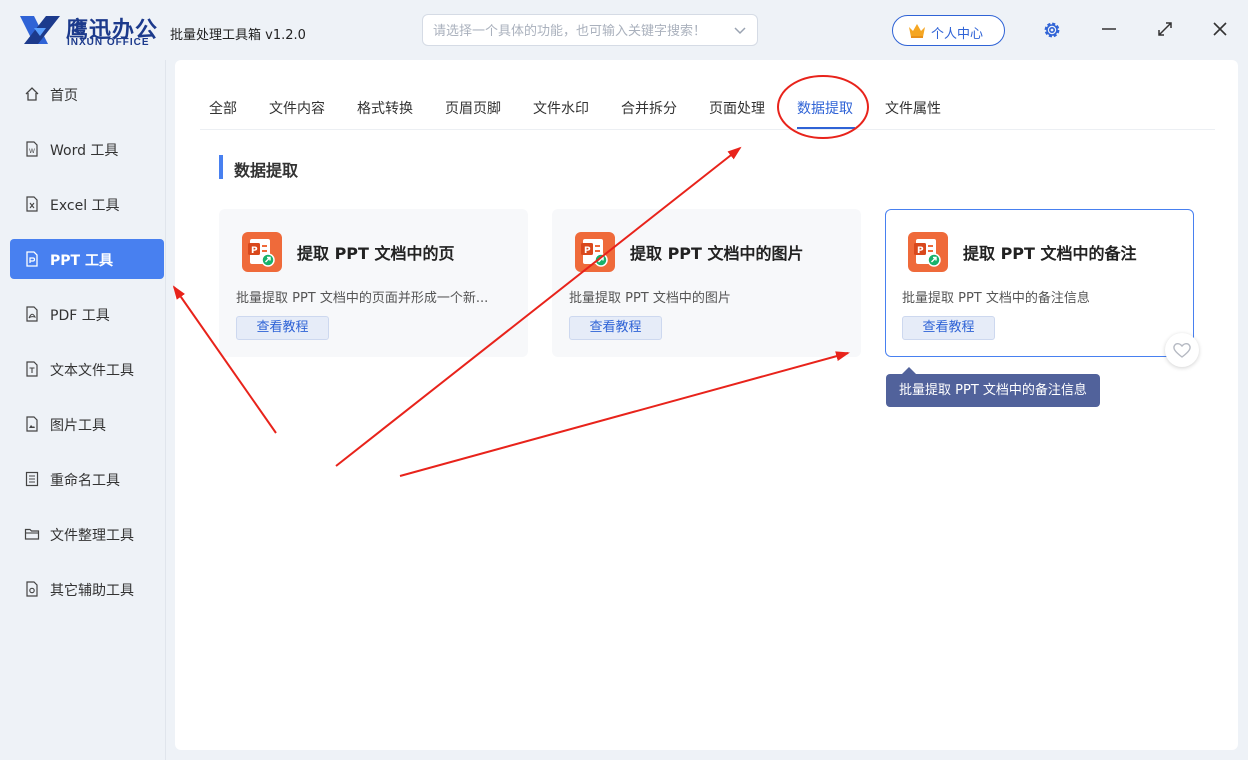 The width and height of the screenshot is (1248, 760). Describe the element at coordinates (32, 479) in the screenshot. I see `rename-icon` at that location.